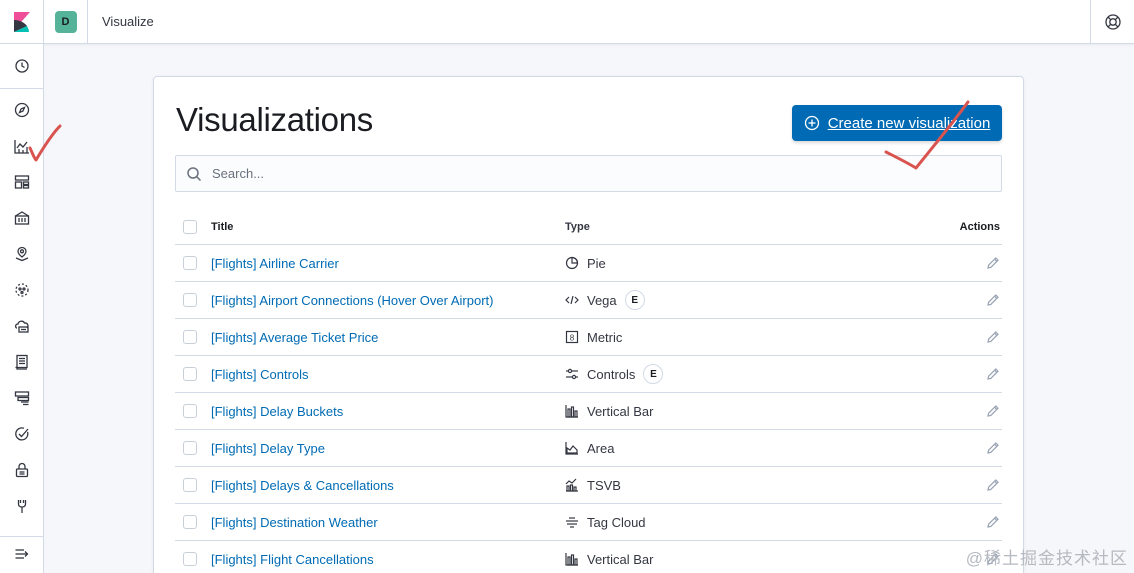 This screenshot has width=1134, height=573. Describe the element at coordinates (572, 559) in the screenshot. I see `vertical-bar-icon` at that location.